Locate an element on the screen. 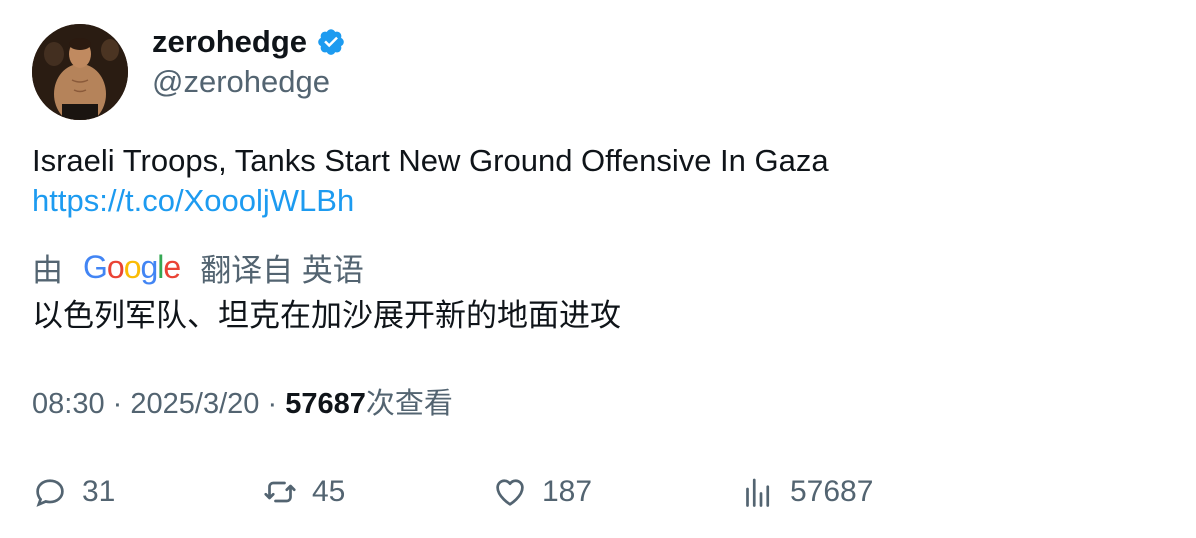 The image size is (1196, 538). author-handle: @zerohedge is located at coordinates (241, 82).